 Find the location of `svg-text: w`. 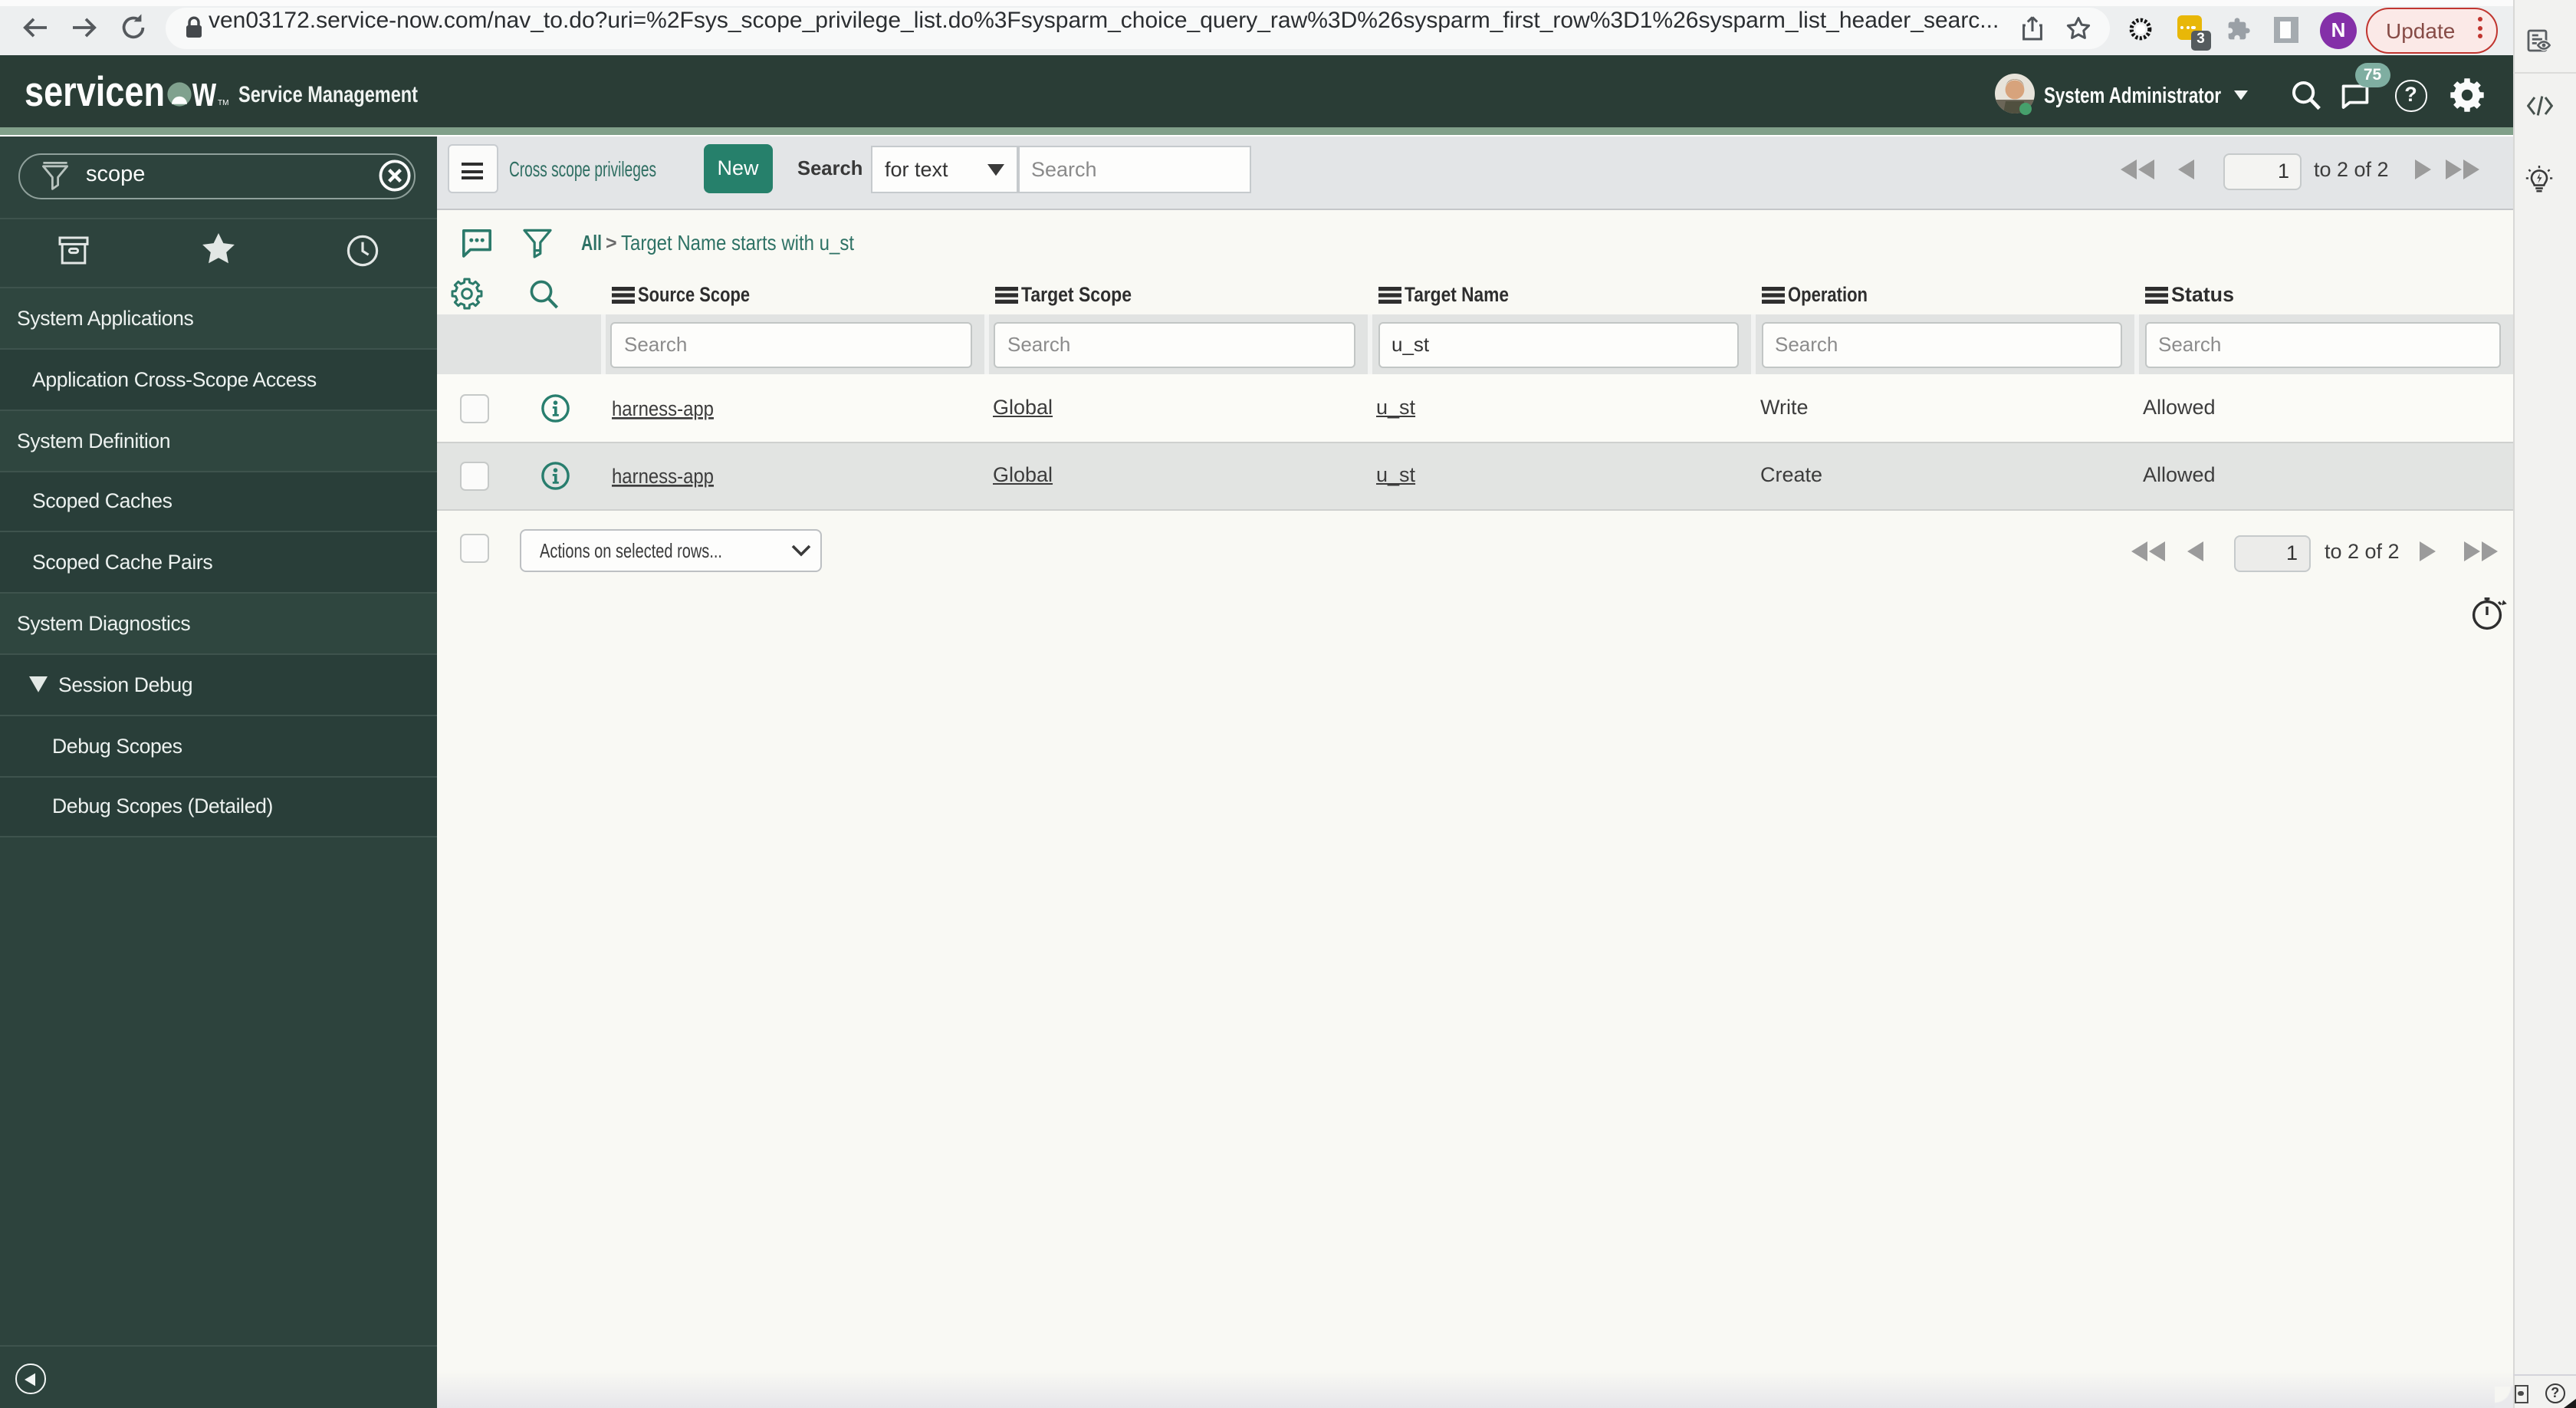

svg-text: w is located at coordinates (203, 91).